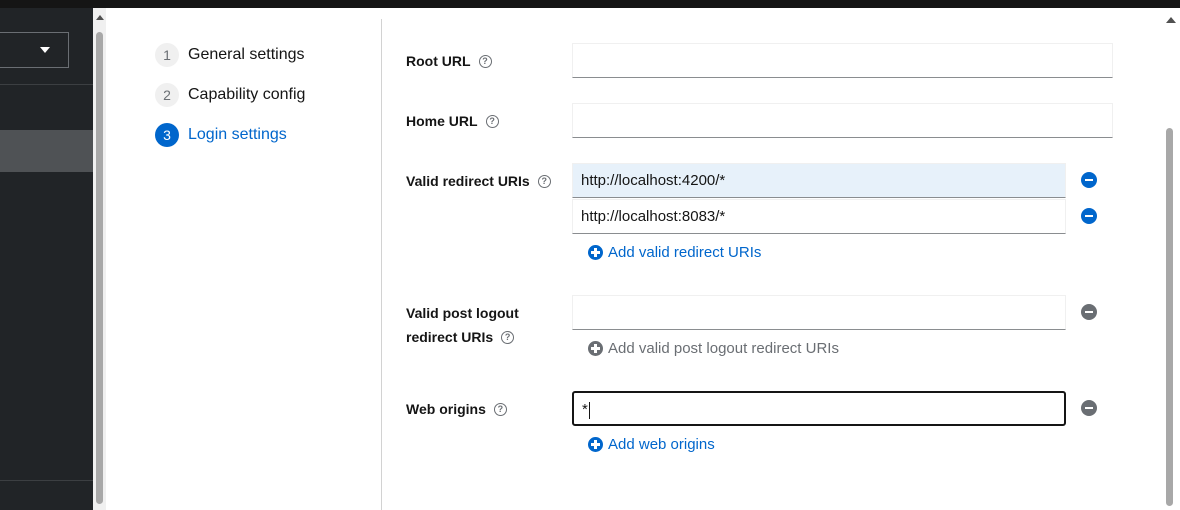 Image resolution: width=1180 pixels, height=510 pixels. I want to click on wizard-nav-divider, so click(381, 264).